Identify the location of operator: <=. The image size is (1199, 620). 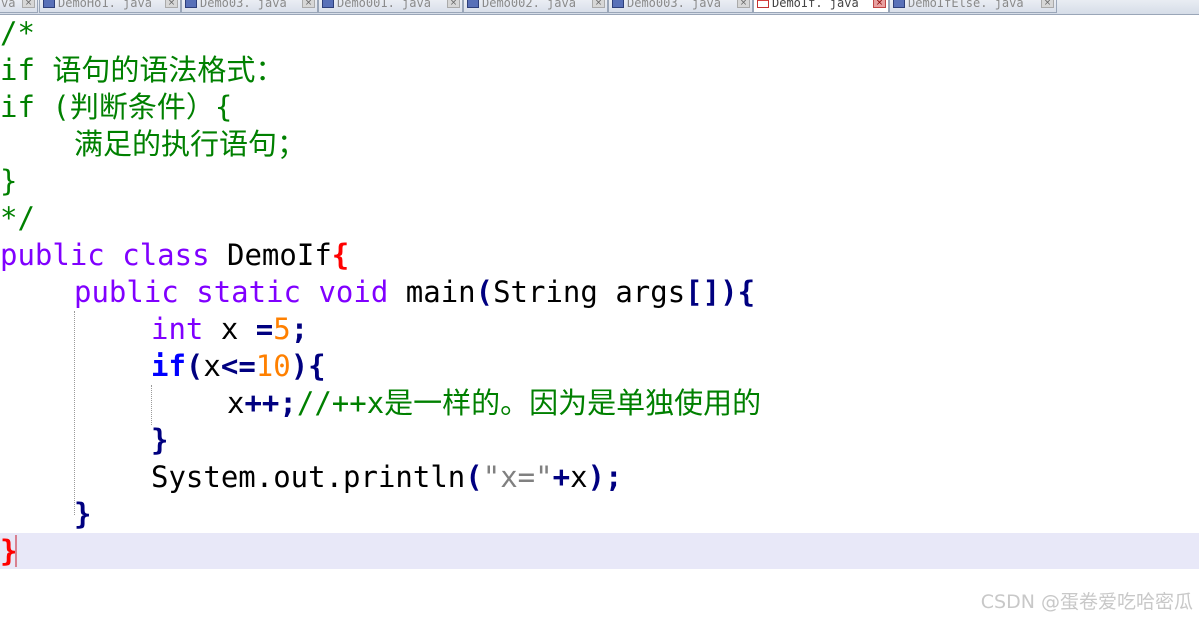
(238, 366).